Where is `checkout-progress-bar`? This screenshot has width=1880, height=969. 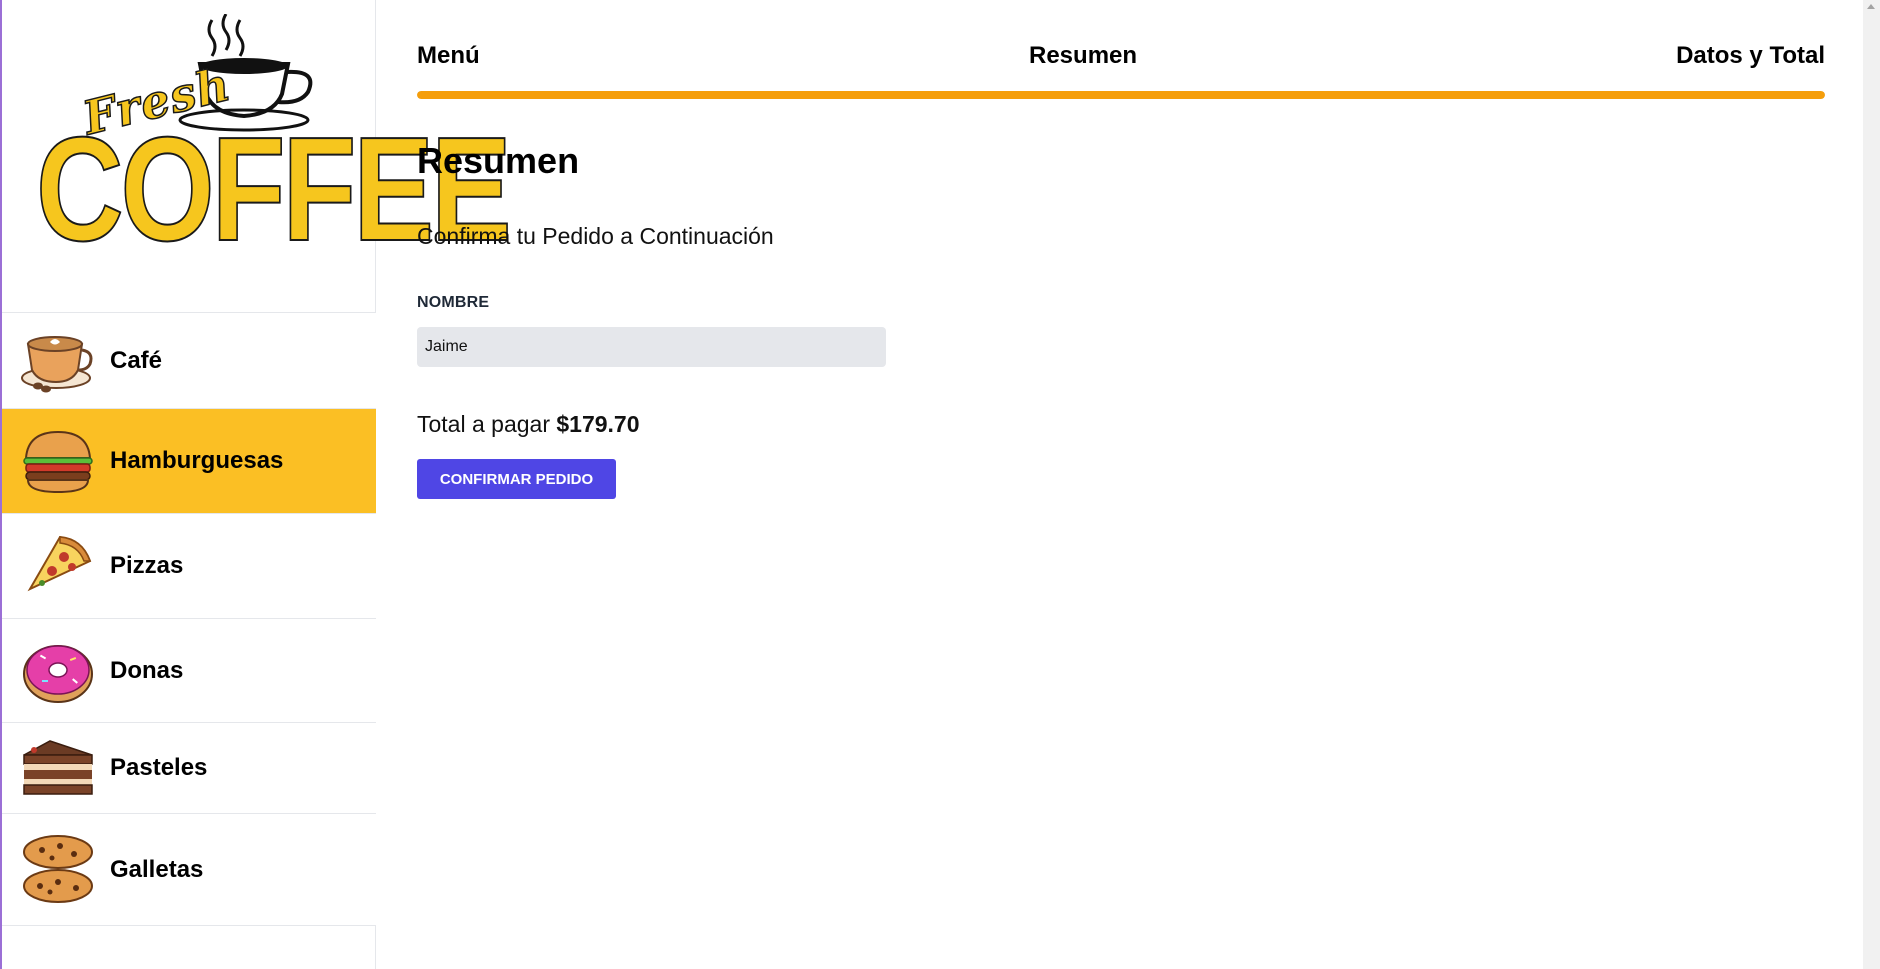
checkout-progress-bar is located at coordinates (1121, 95).